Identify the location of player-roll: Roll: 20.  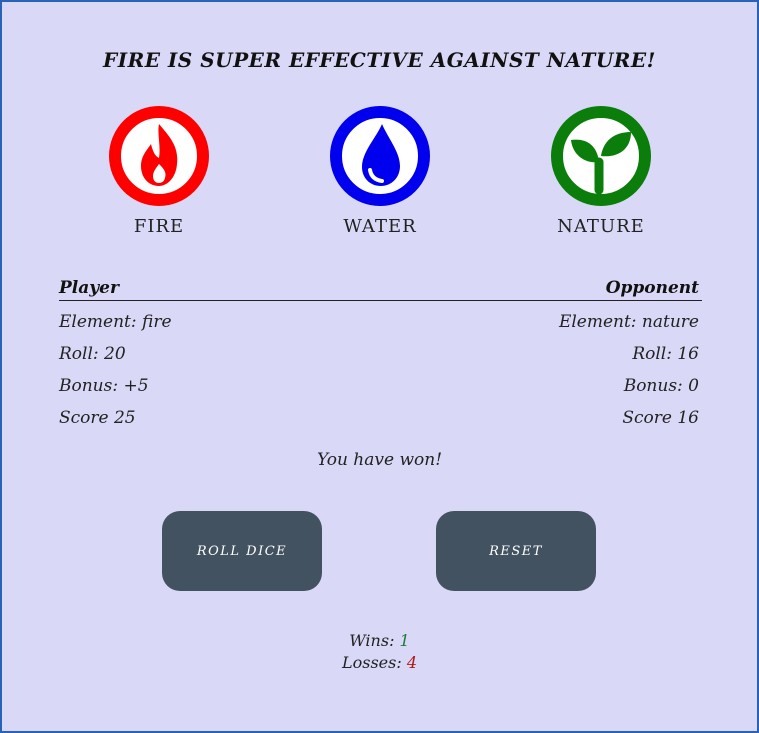
(92, 354).